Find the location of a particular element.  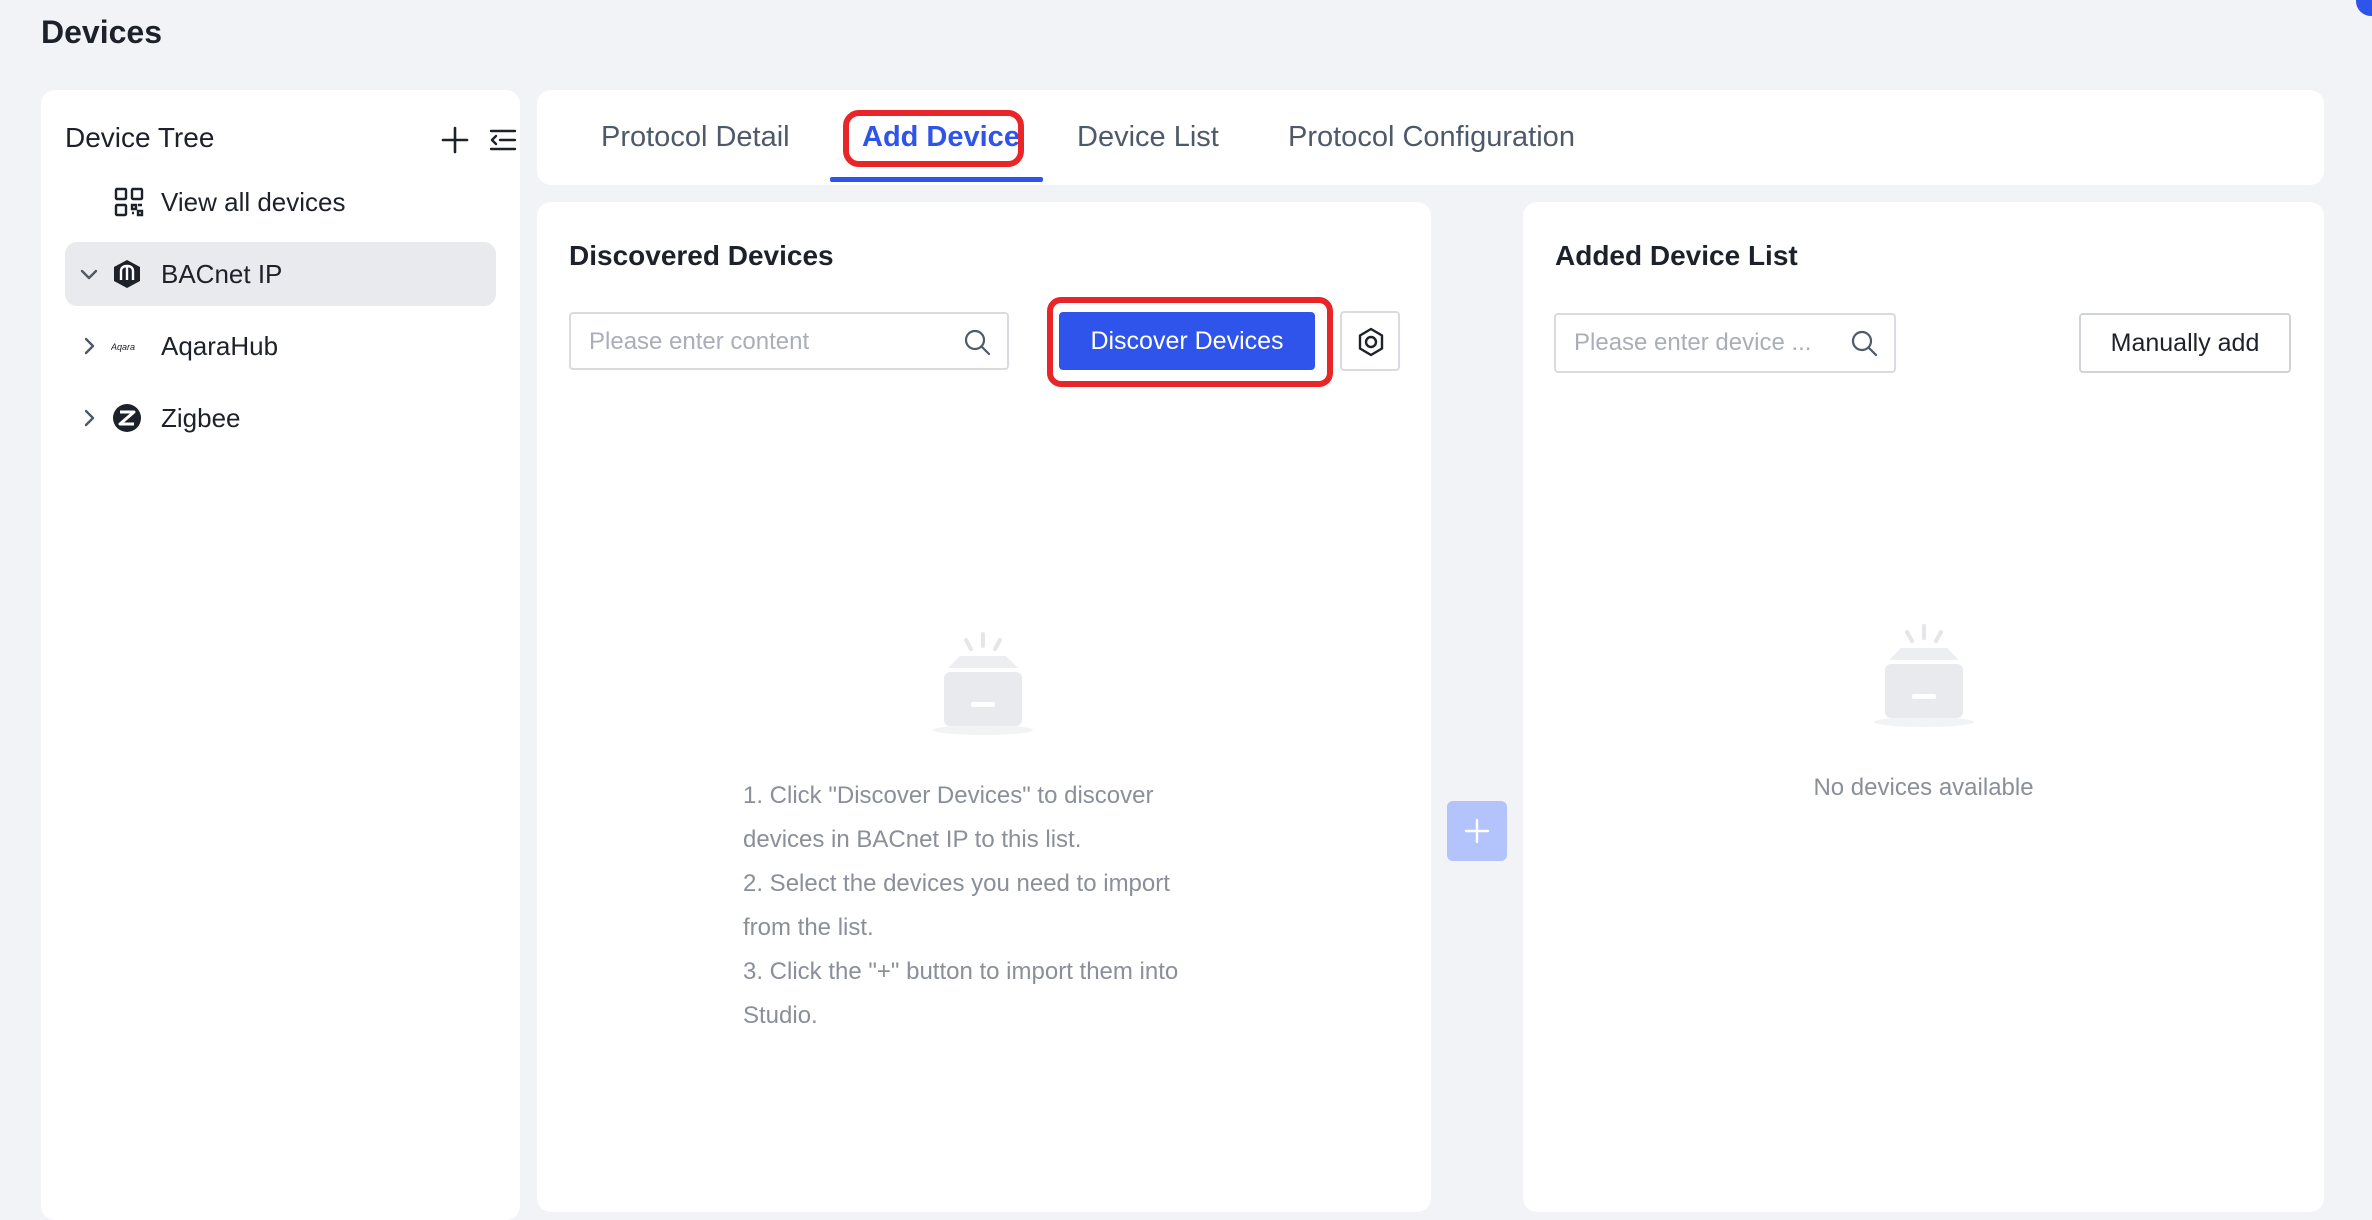

add-icon is located at coordinates (455, 140).